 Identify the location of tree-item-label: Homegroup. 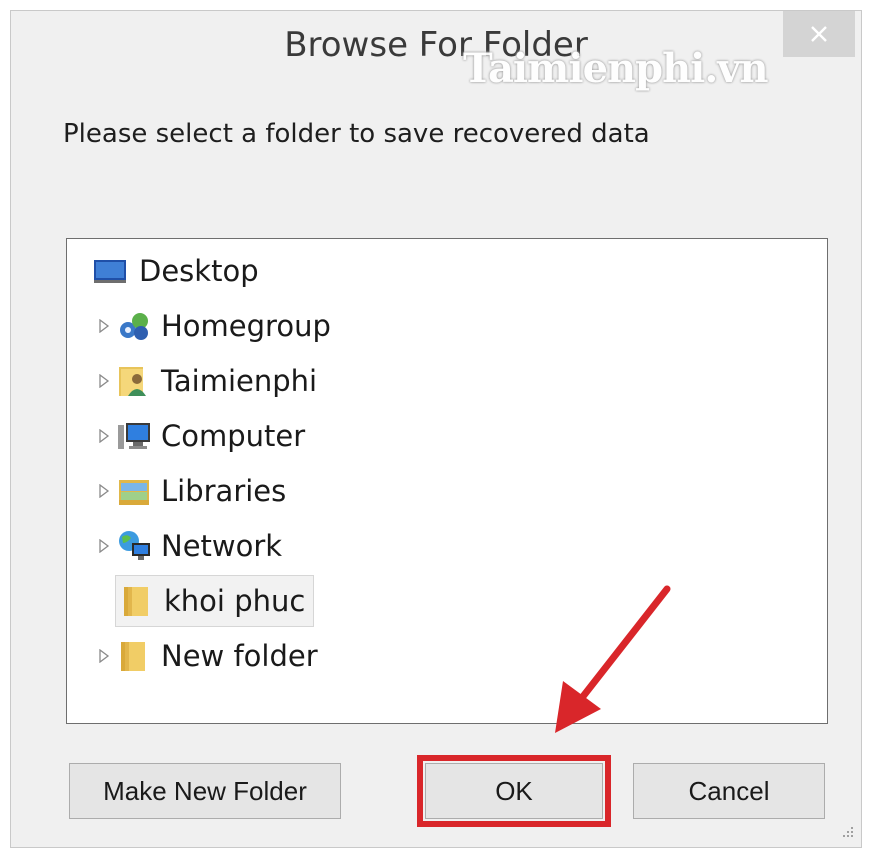
(246, 326).